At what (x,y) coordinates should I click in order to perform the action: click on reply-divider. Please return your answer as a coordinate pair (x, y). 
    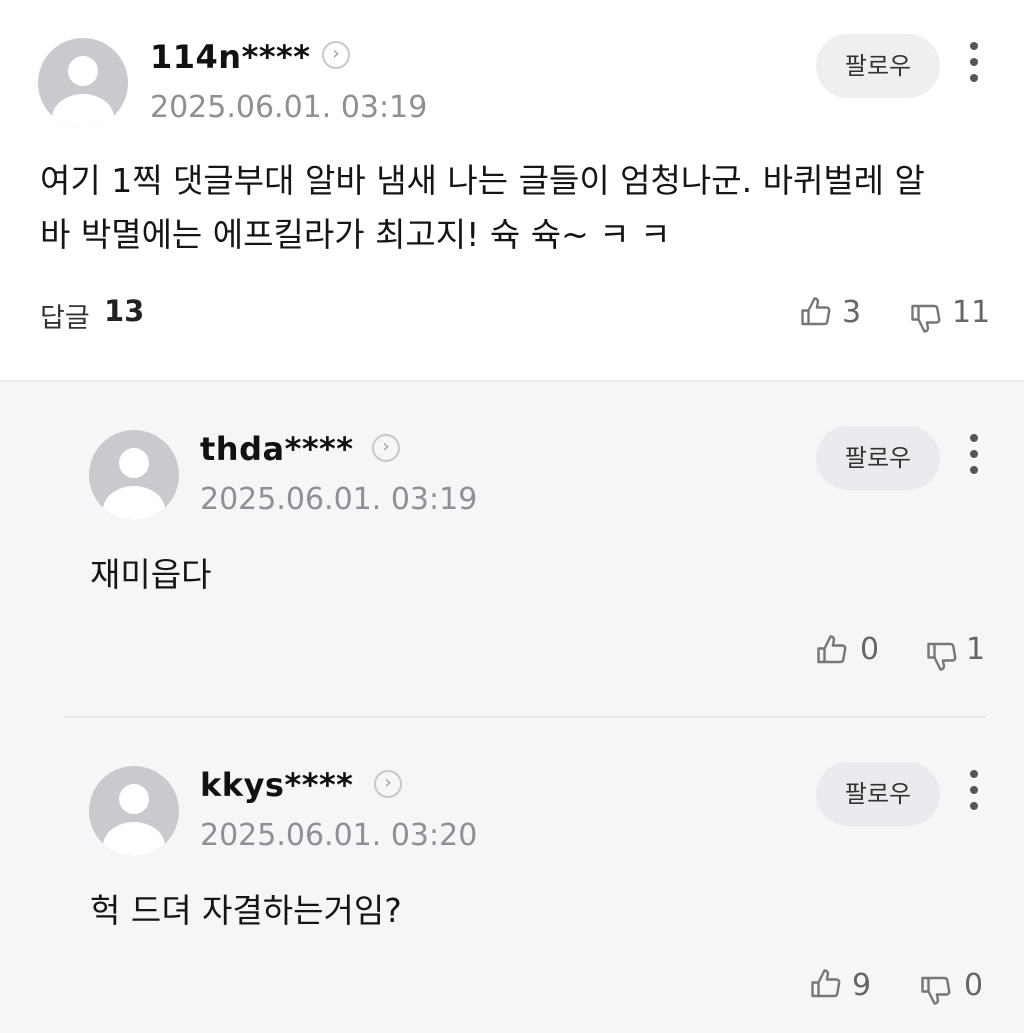
    Looking at the image, I should click on (525, 717).